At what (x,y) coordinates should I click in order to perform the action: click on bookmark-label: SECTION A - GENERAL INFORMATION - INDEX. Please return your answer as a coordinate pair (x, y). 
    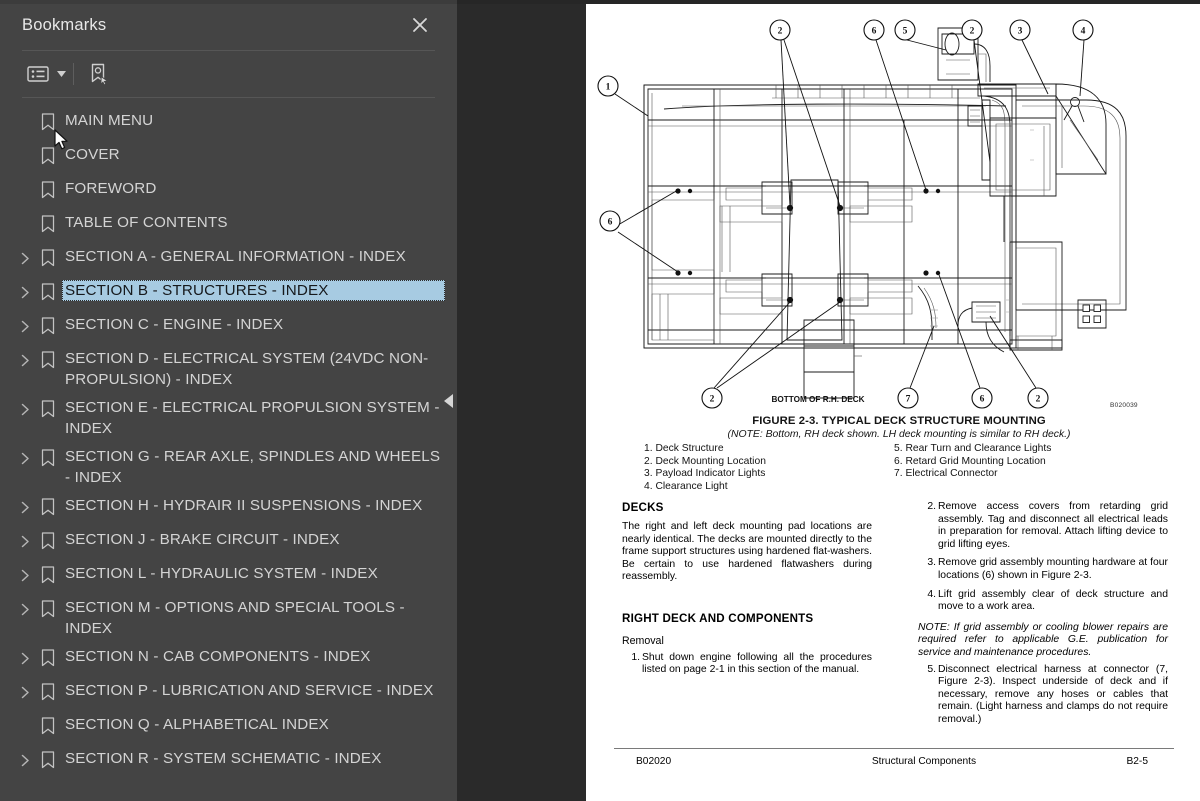
    Looking at the image, I should click on (235, 256).